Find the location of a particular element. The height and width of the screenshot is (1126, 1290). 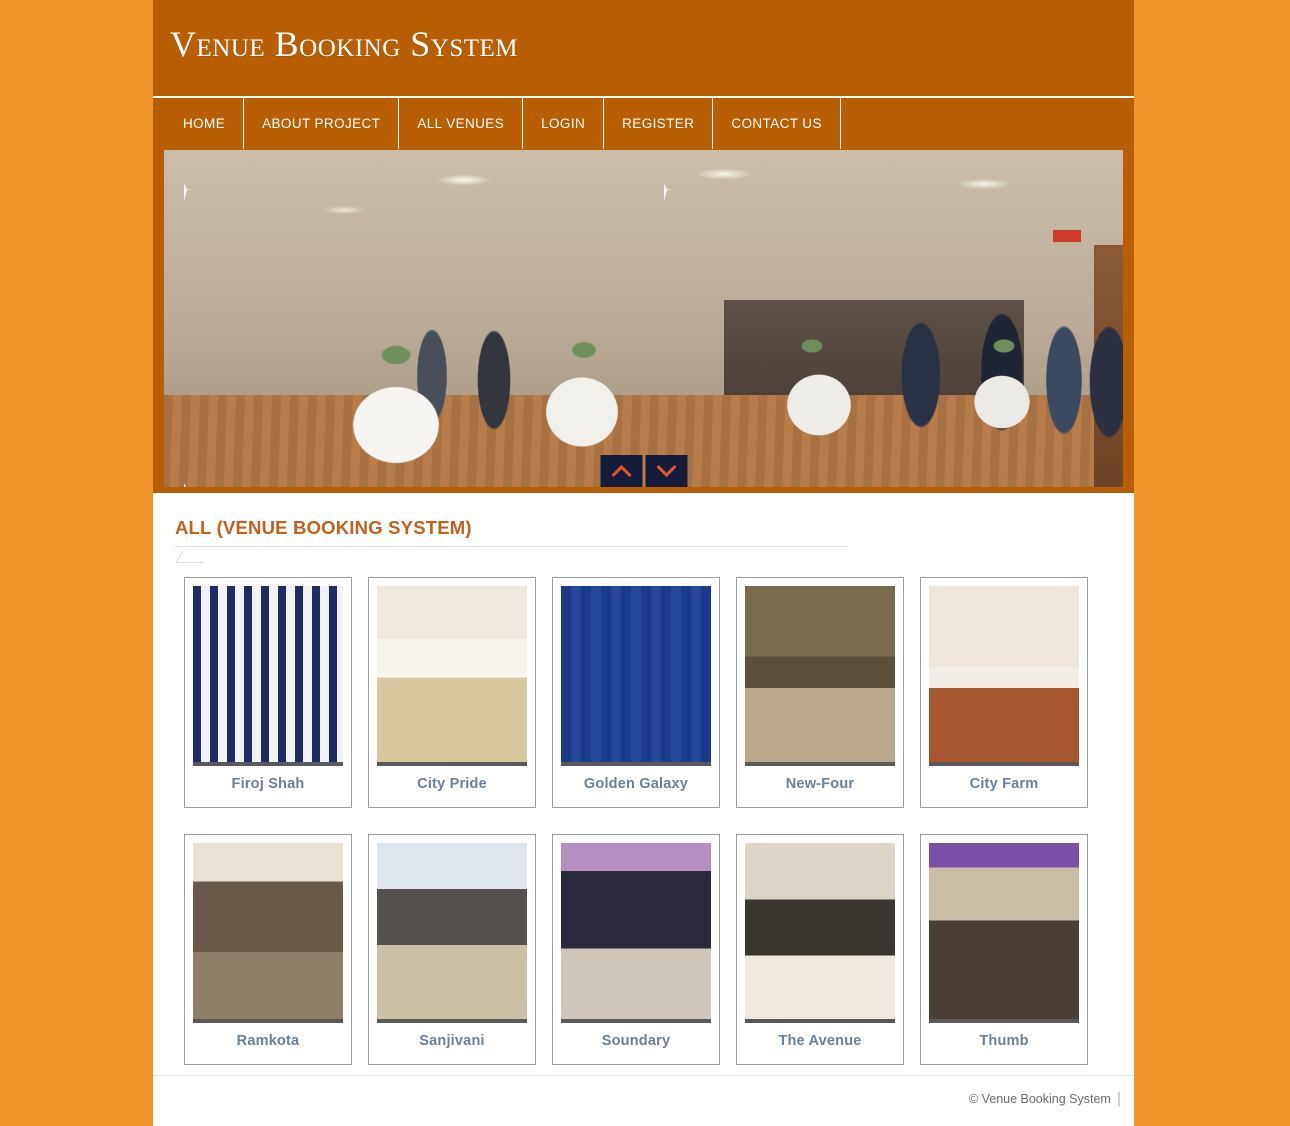

venue-name: New-Four is located at coordinates (820, 784).